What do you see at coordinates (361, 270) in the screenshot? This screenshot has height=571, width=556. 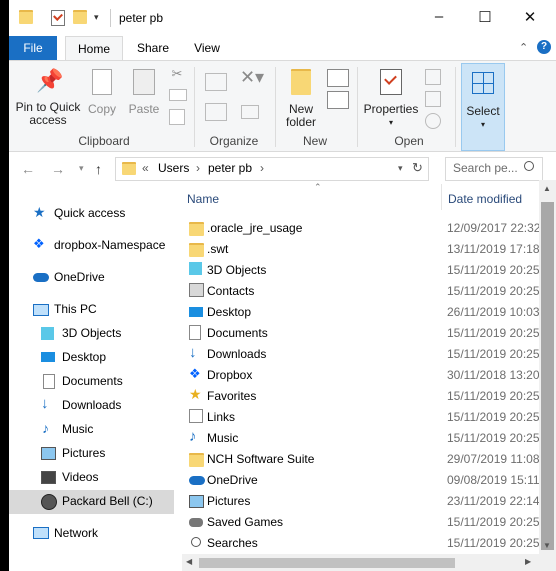 I see `file-row: 3D Objects 15/11/2019 20:25` at bounding box center [361, 270].